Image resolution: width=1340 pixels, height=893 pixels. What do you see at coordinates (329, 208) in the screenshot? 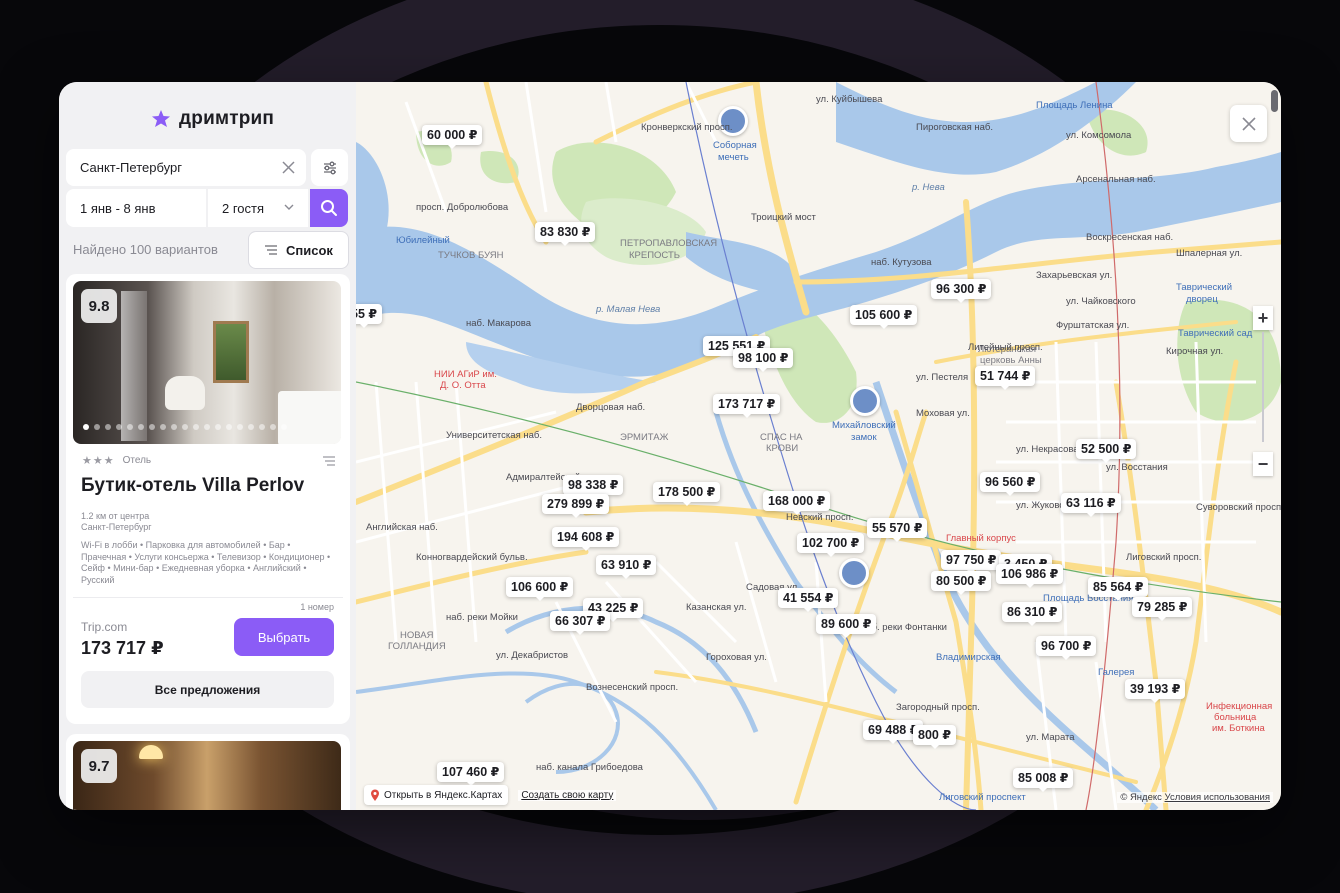
I see `search-button` at bounding box center [329, 208].